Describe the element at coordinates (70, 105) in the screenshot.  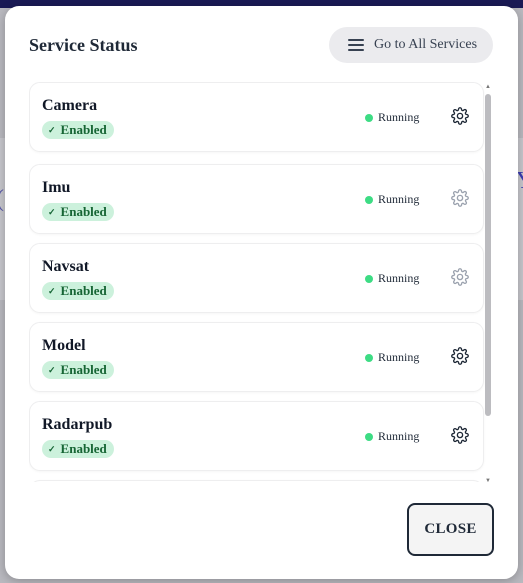
I see `service-name: Camera` at that location.